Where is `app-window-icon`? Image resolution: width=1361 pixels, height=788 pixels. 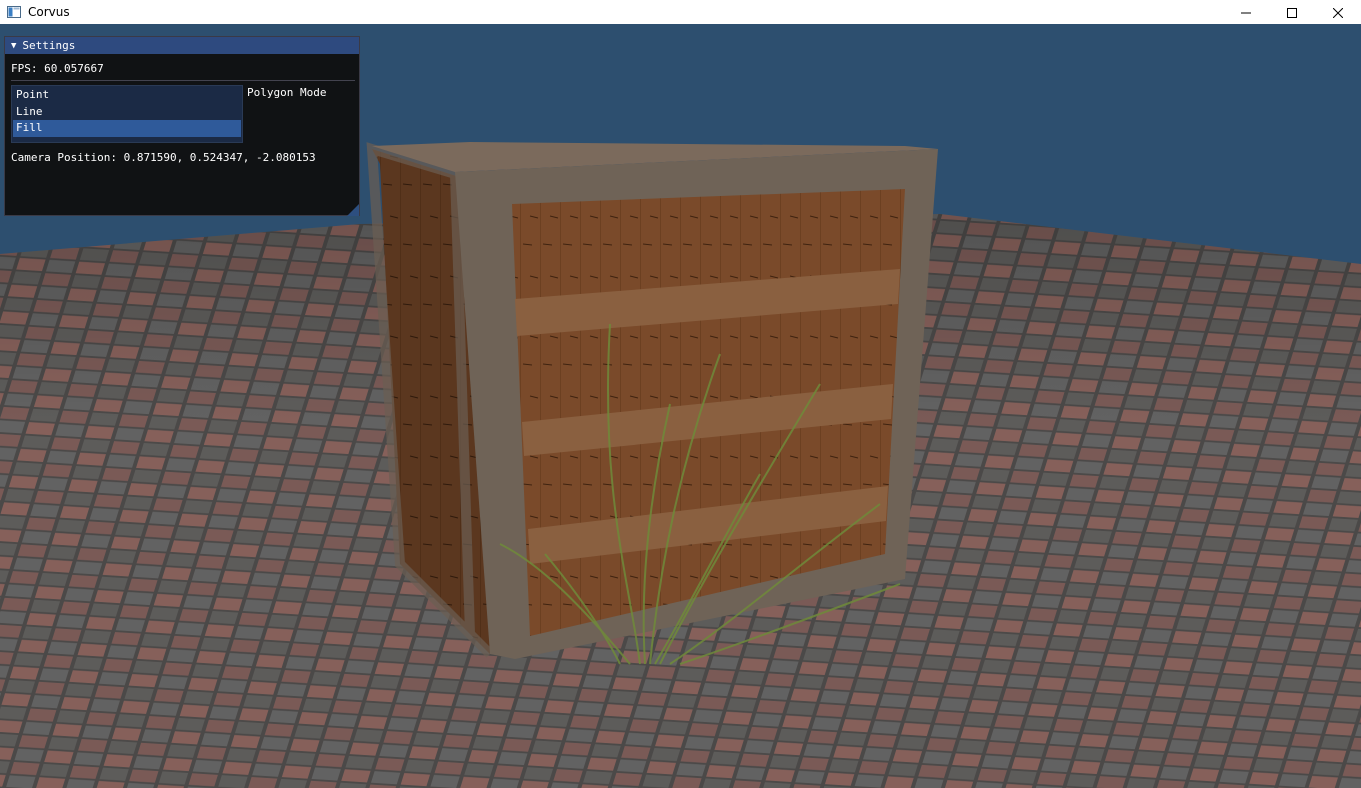
app-window-icon is located at coordinates (14, 12).